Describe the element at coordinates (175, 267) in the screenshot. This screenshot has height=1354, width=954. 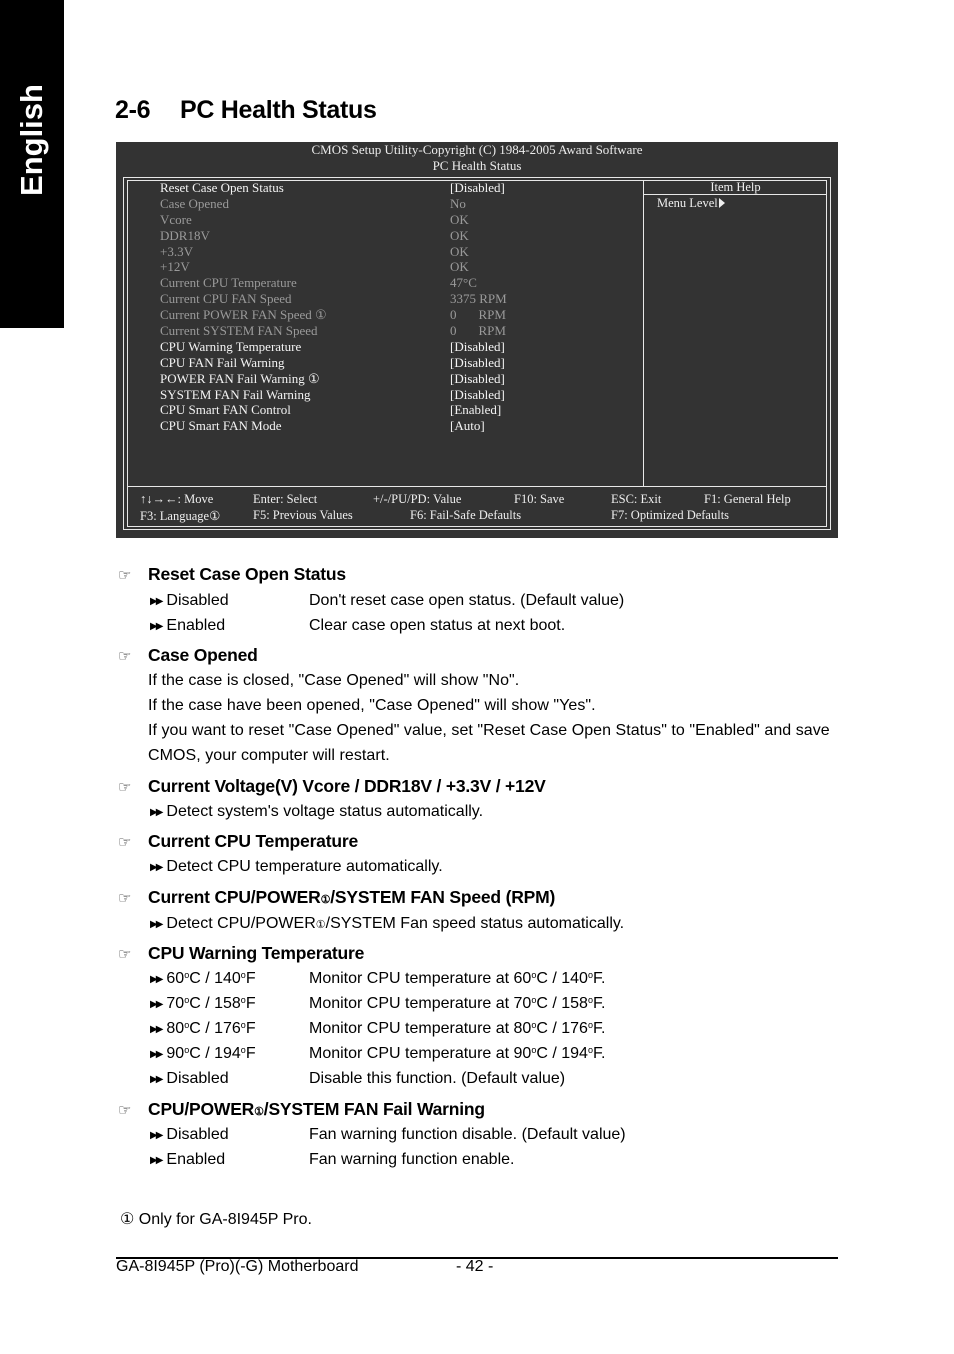
I see `row-label: +12V` at that location.